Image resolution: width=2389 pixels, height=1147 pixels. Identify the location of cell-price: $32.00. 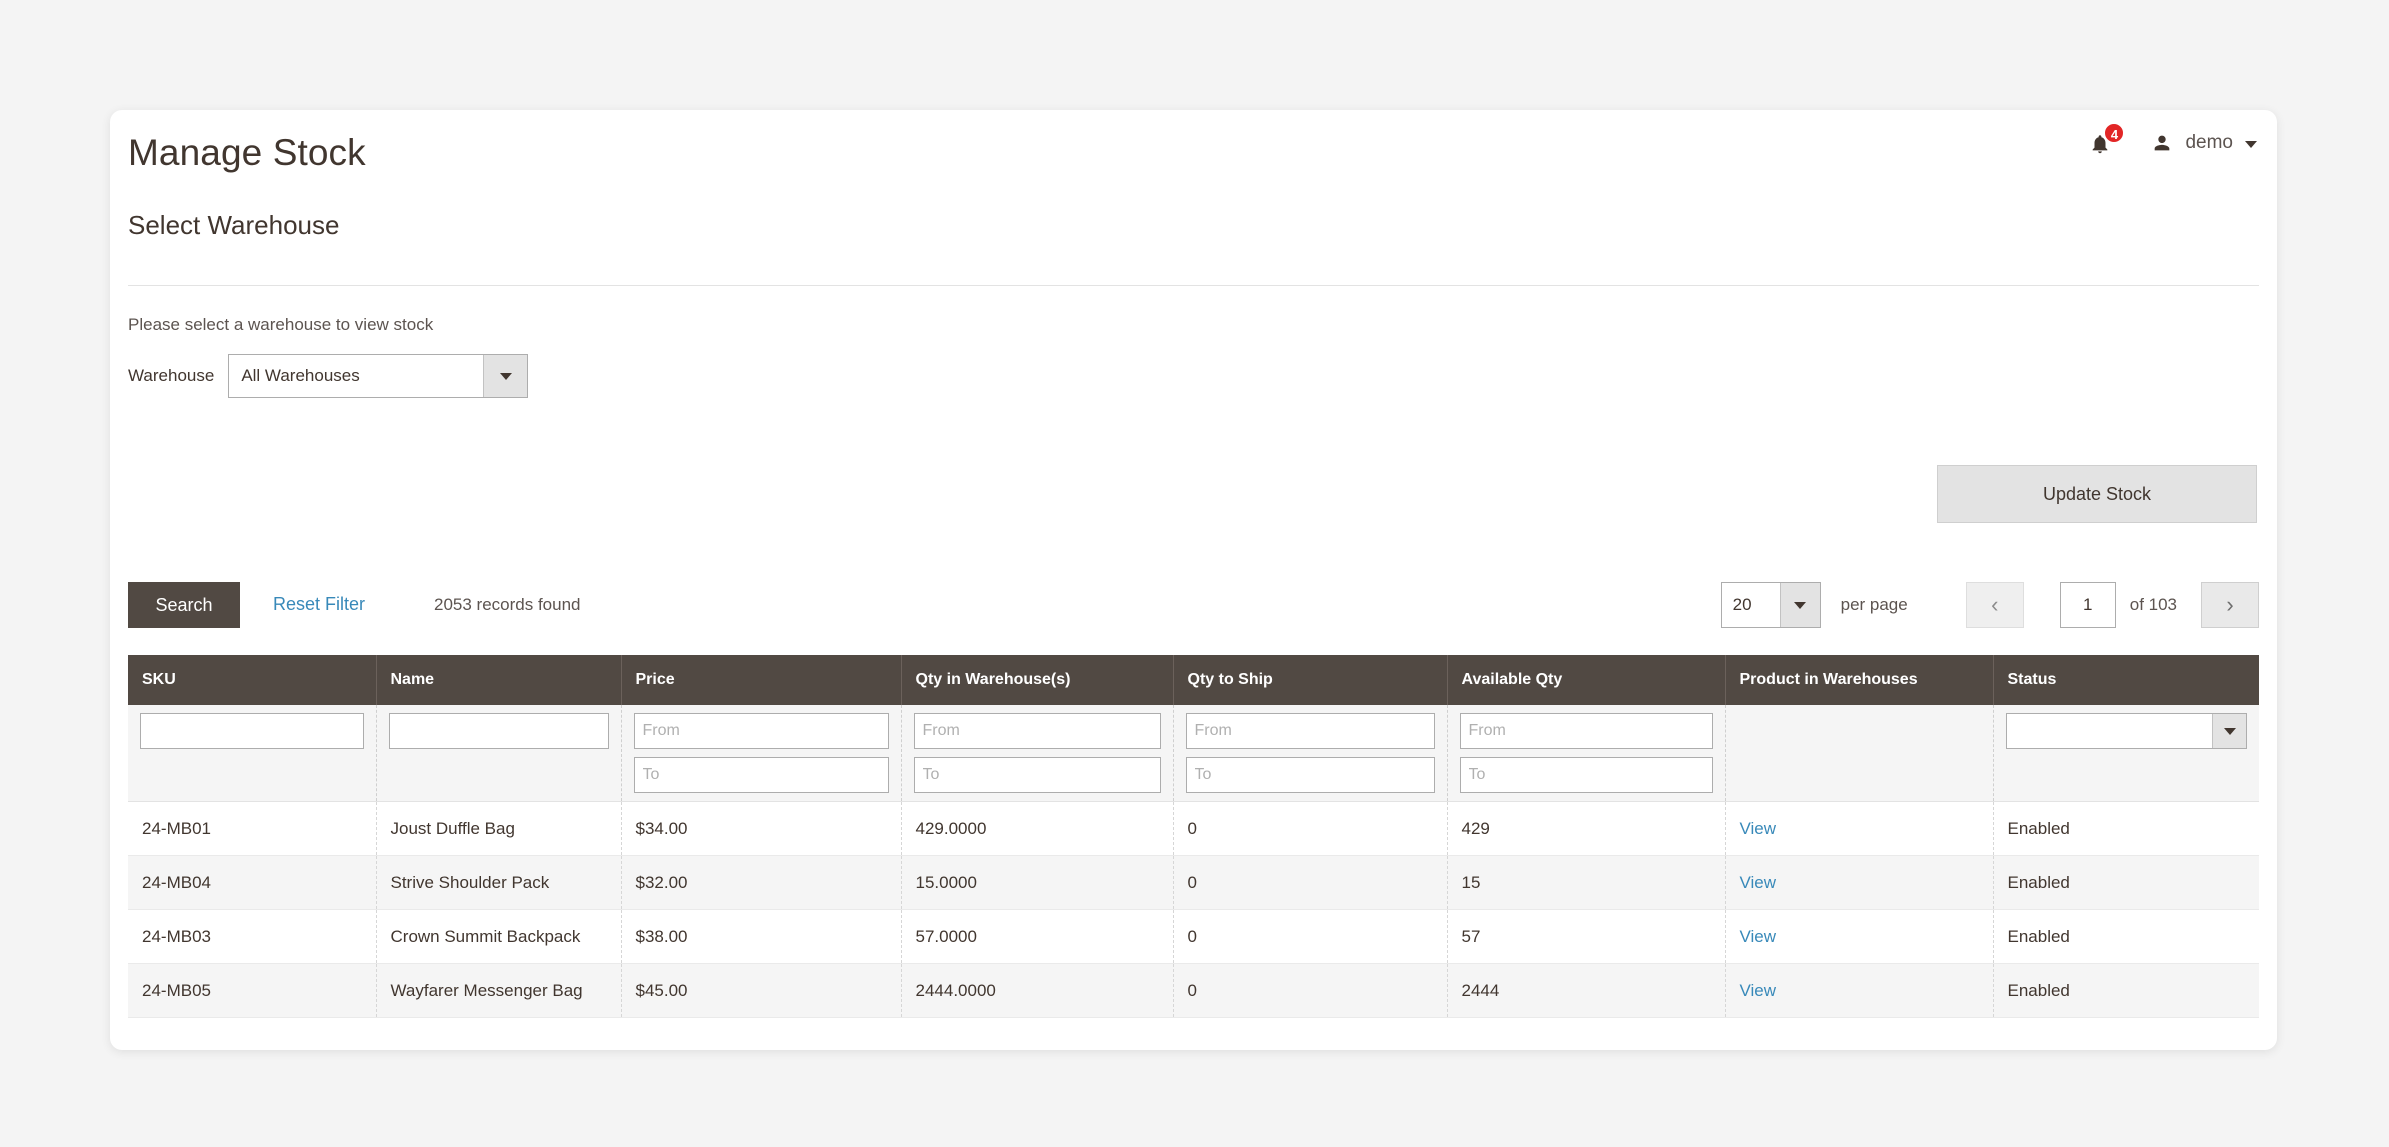
(761, 882).